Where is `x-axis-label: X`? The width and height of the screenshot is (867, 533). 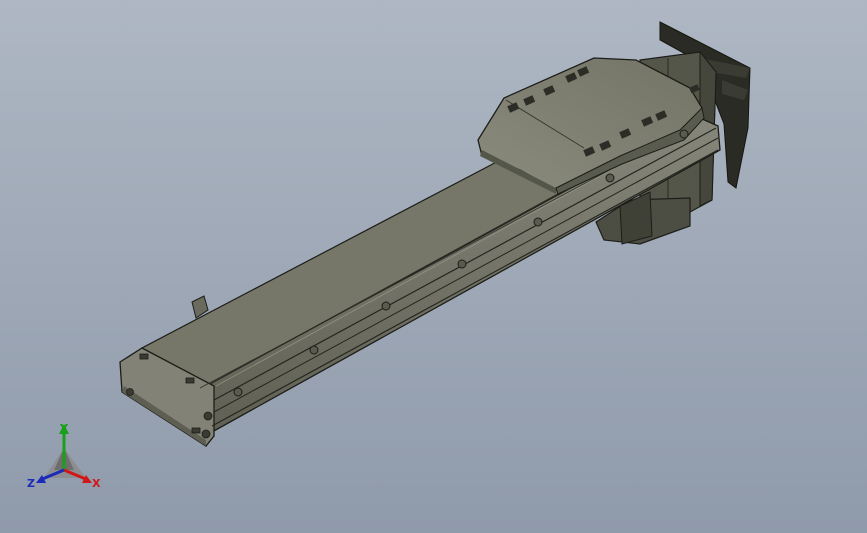 x-axis-label: X is located at coordinates (96, 483).